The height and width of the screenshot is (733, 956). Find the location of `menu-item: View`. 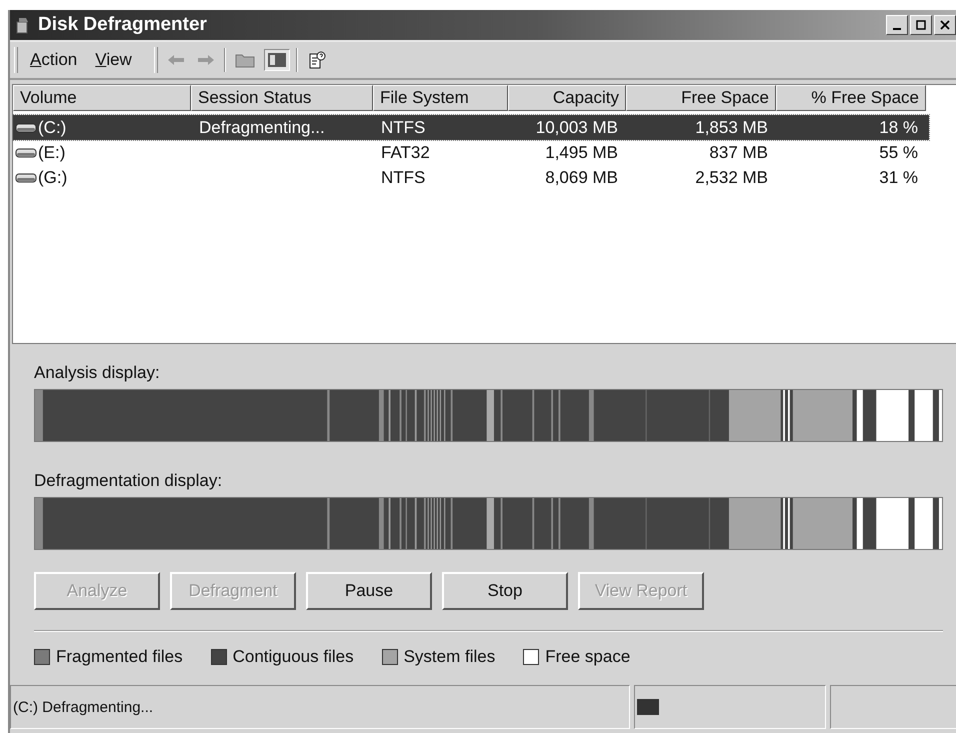

menu-item: View is located at coordinates (113, 60).